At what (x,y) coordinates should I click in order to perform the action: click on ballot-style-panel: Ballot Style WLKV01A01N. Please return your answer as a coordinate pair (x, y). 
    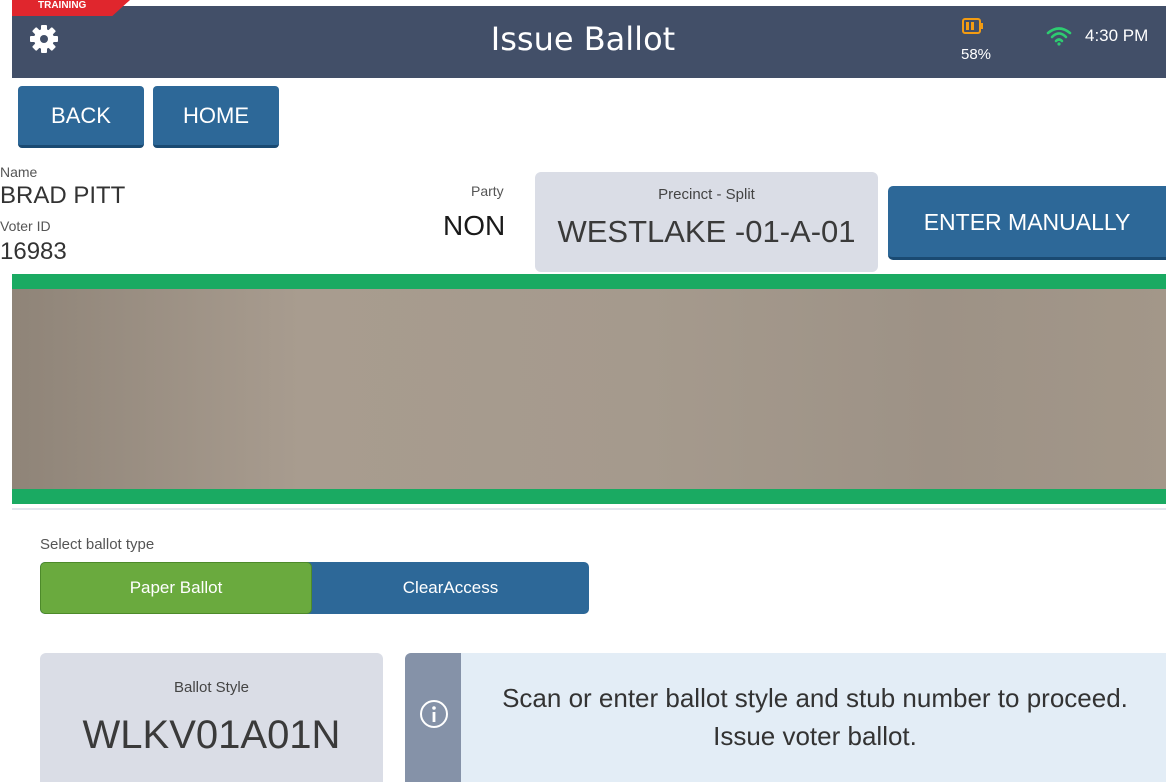
    Looking at the image, I should click on (211, 717).